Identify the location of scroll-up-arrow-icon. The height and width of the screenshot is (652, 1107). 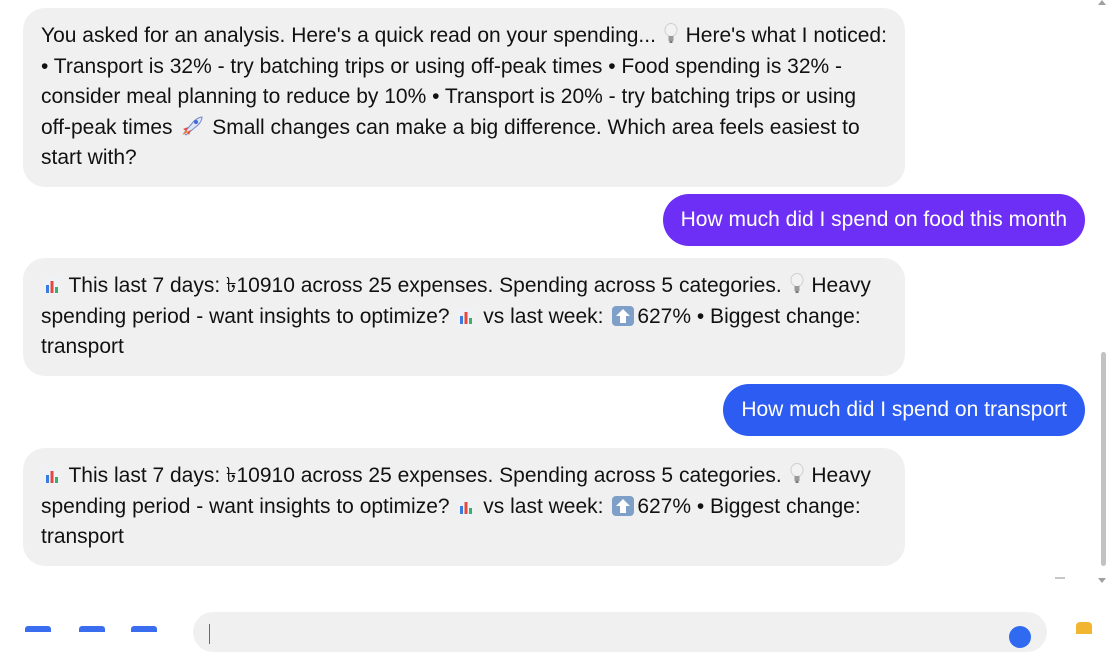
(1102, 2).